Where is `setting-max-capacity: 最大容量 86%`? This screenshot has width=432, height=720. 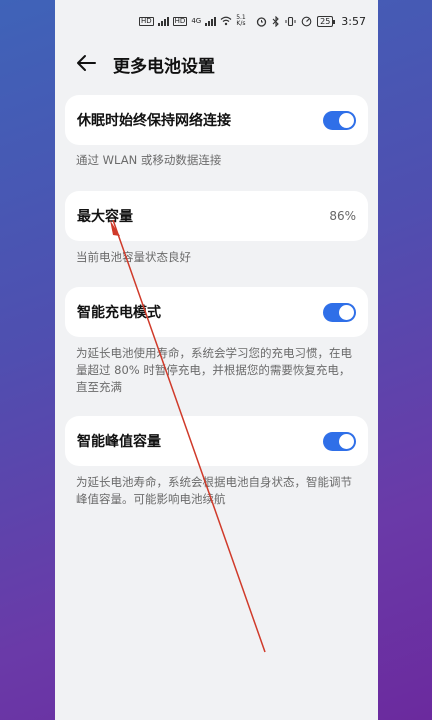 setting-max-capacity: 最大容量 86% is located at coordinates (216, 216).